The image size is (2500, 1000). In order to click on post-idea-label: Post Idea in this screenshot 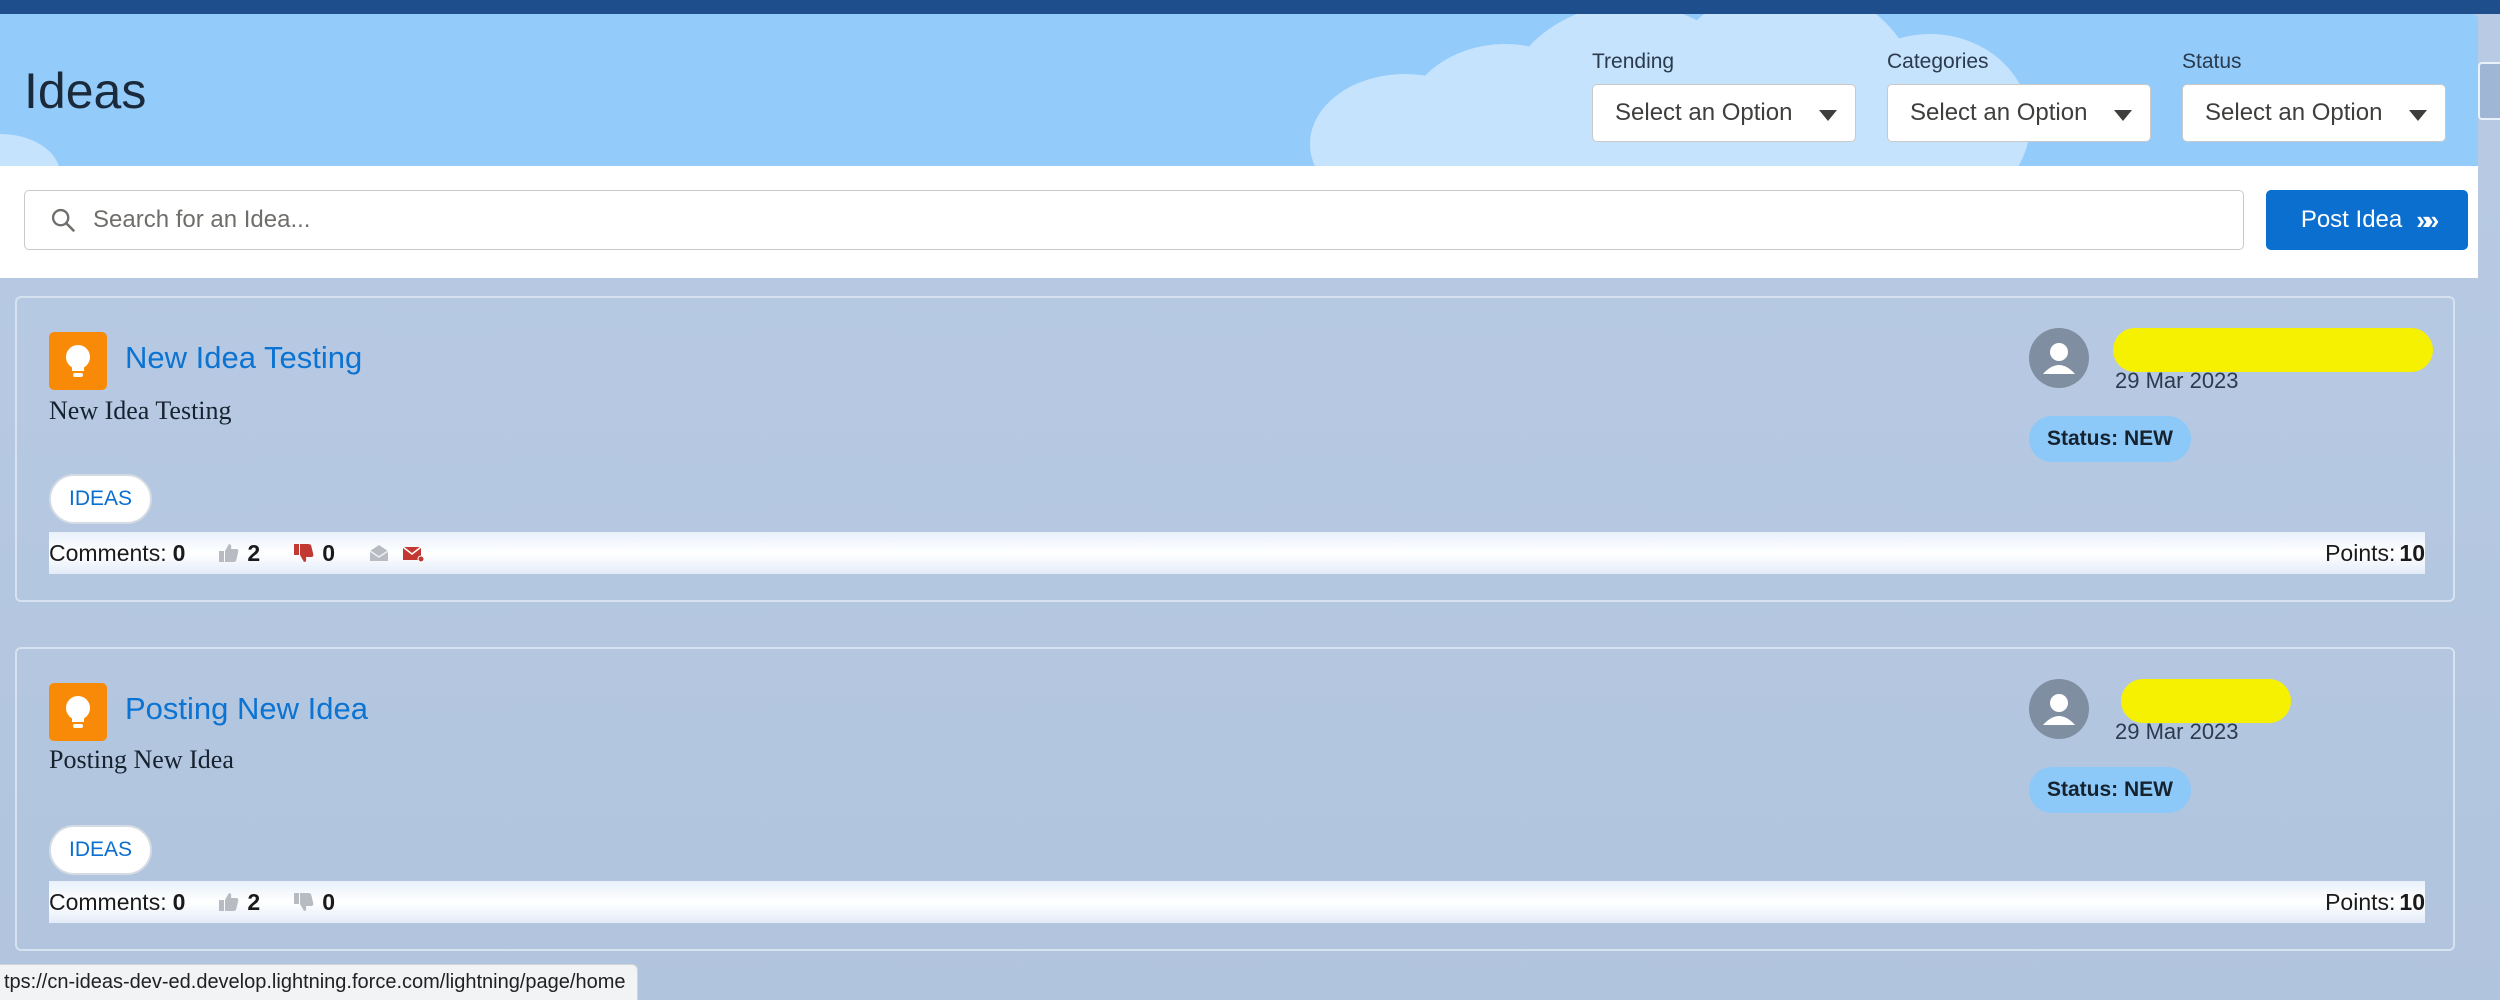, I will do `click(2351, 219)`.